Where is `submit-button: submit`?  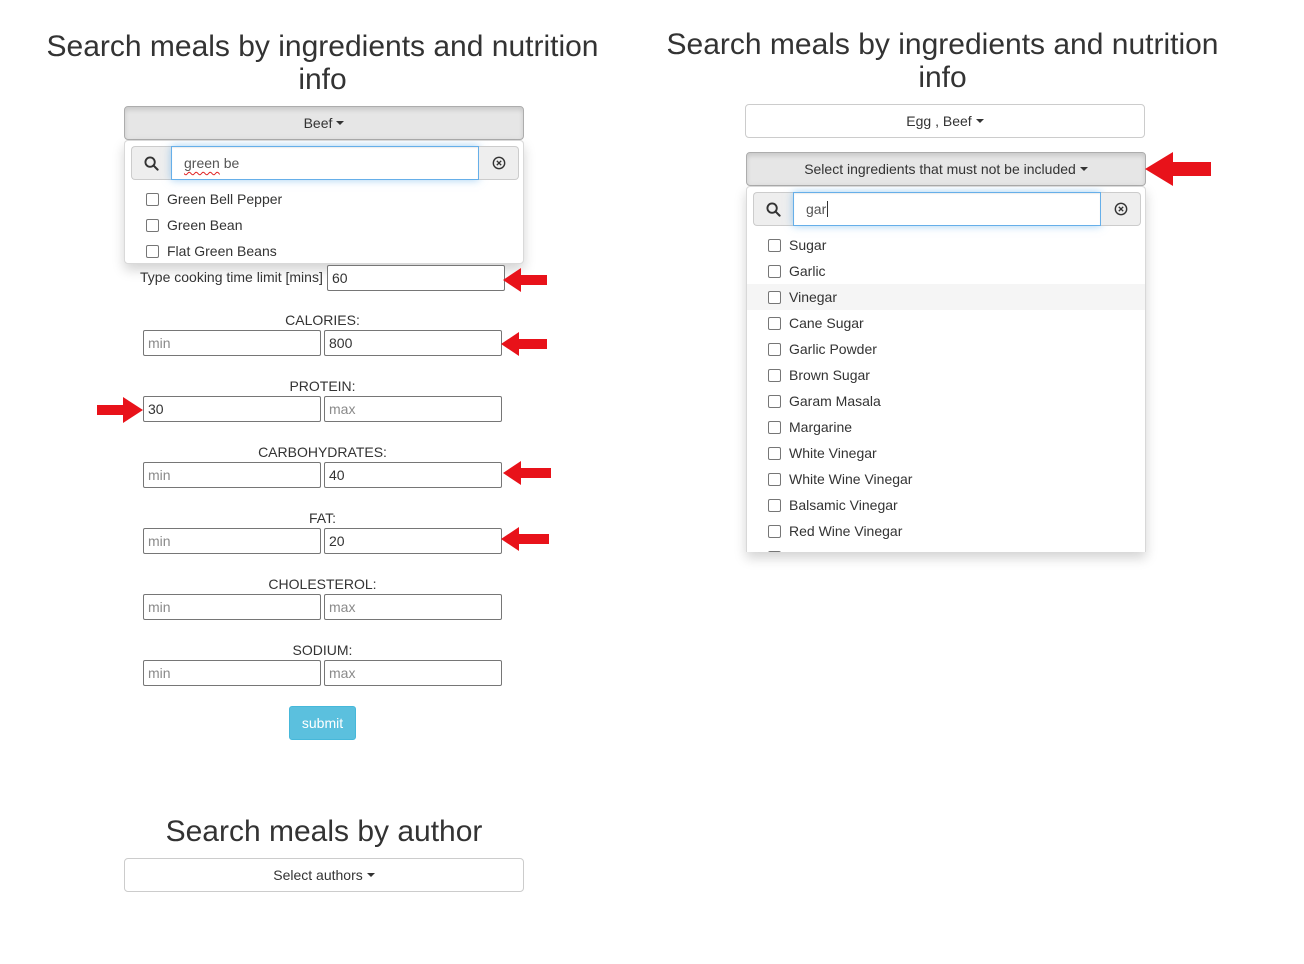
submit-button: submit is located at coordinates (322, 723).